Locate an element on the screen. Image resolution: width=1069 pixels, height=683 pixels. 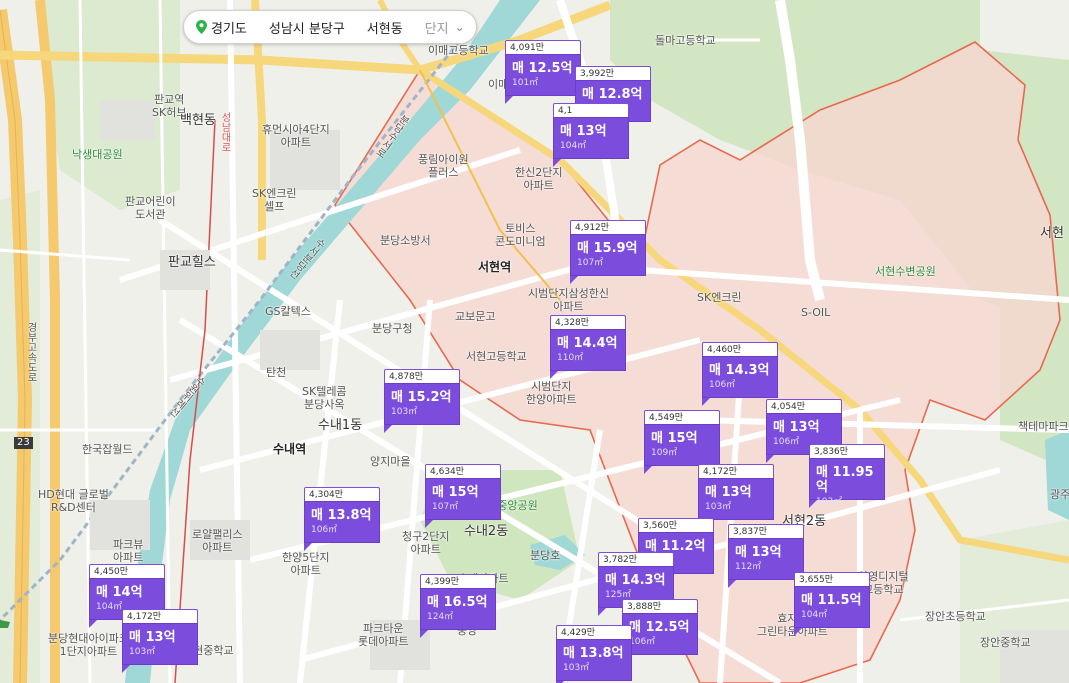
marker-body: 매 11.5억 104㎡ is located at coordinates (832, 607).